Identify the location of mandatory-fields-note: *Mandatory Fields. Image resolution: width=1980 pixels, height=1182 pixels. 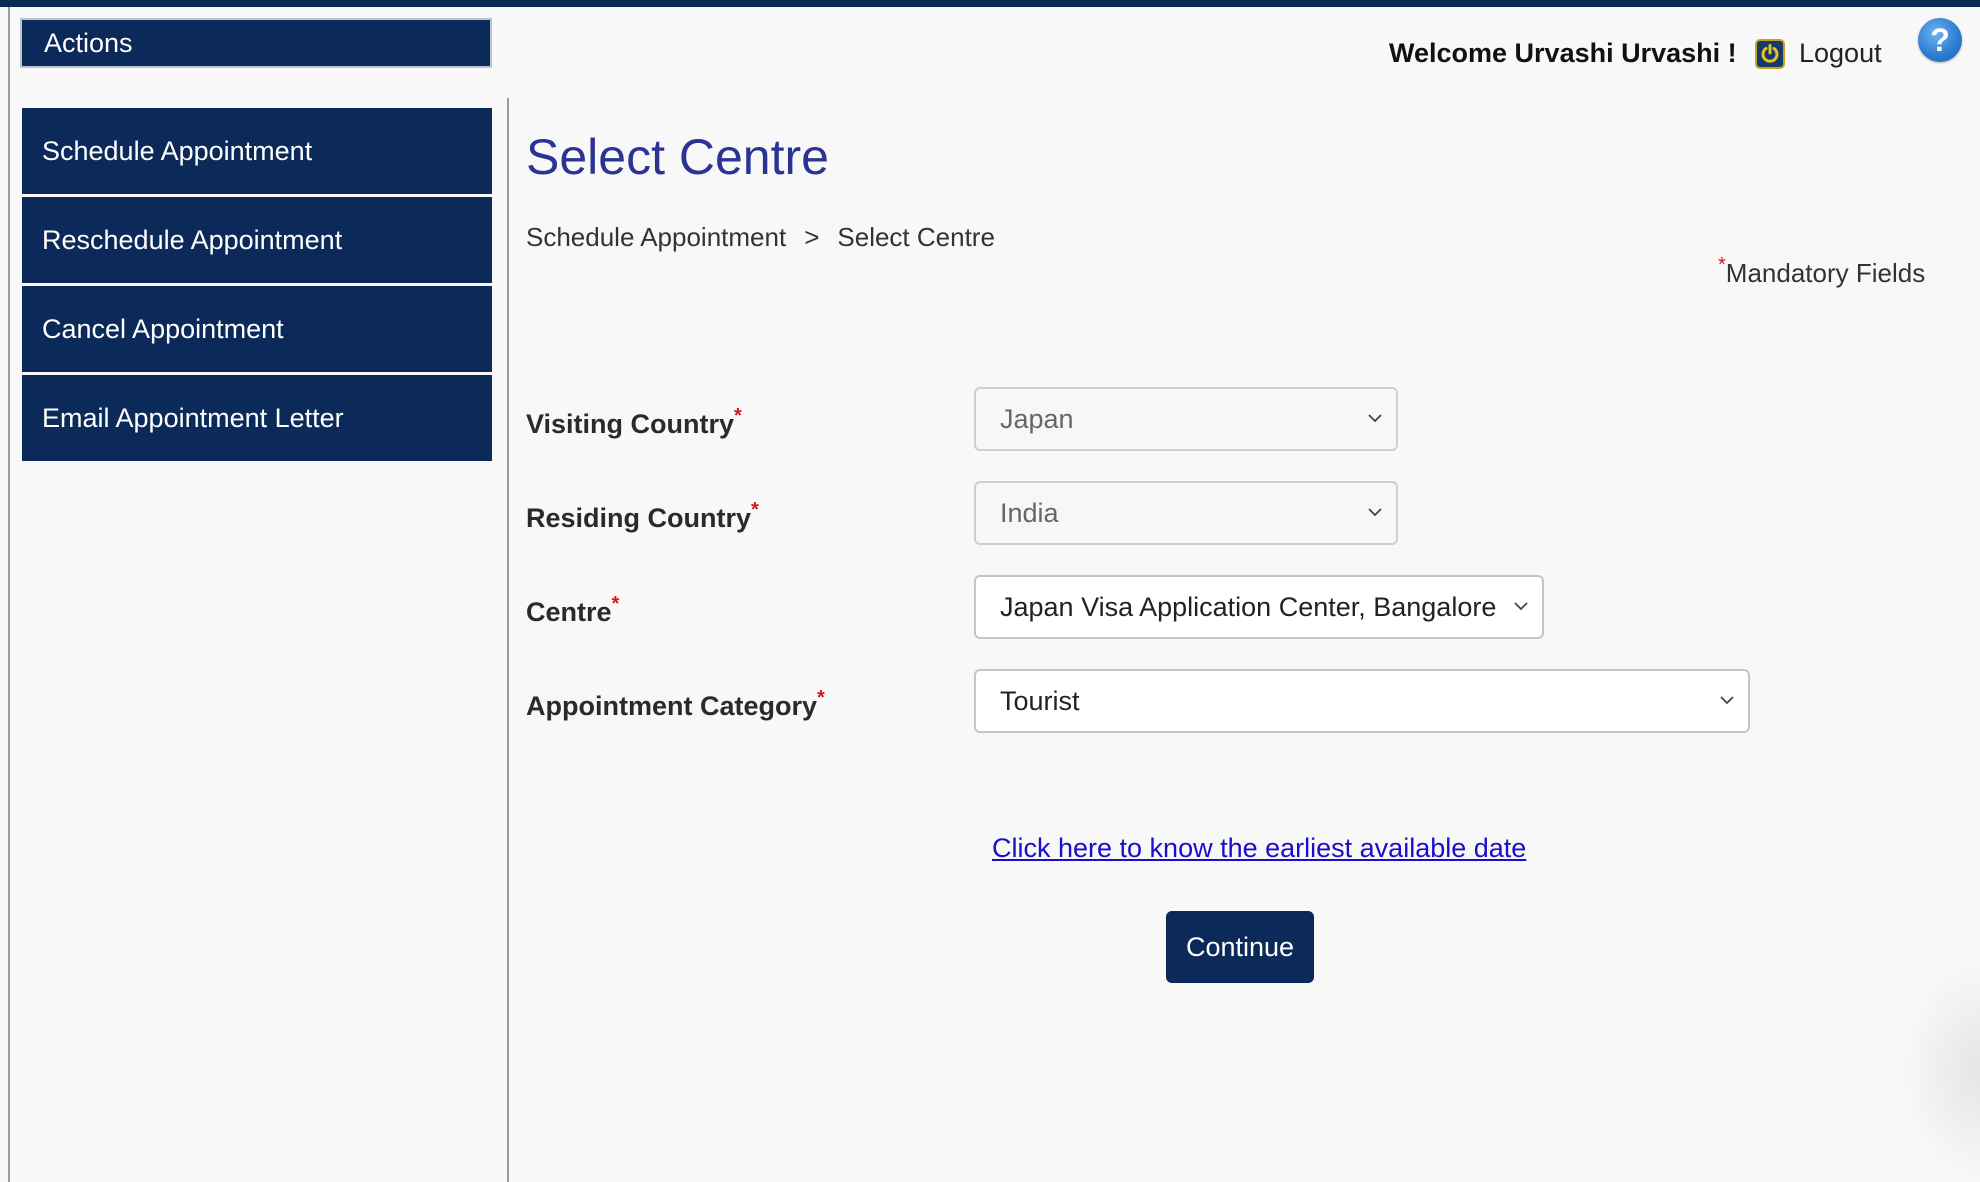
(1822, 271).